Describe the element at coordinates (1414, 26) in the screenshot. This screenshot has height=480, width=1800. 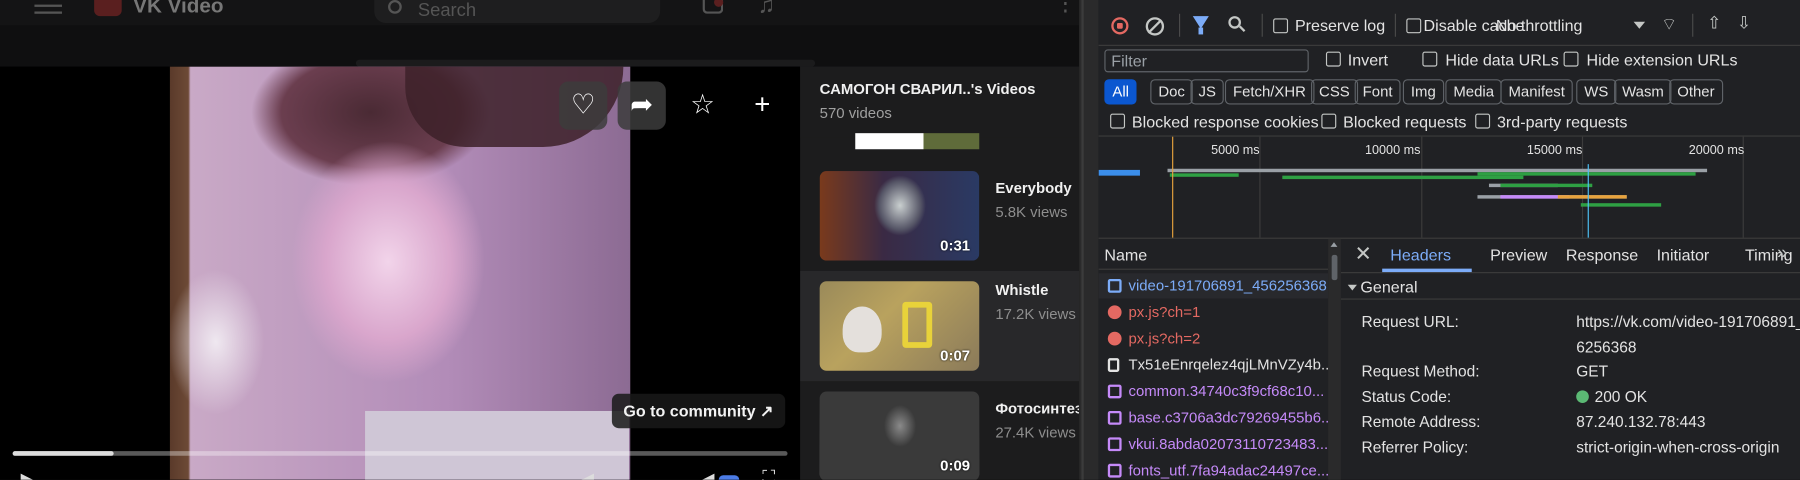
I see `disable-cache-checkbox` at that location.